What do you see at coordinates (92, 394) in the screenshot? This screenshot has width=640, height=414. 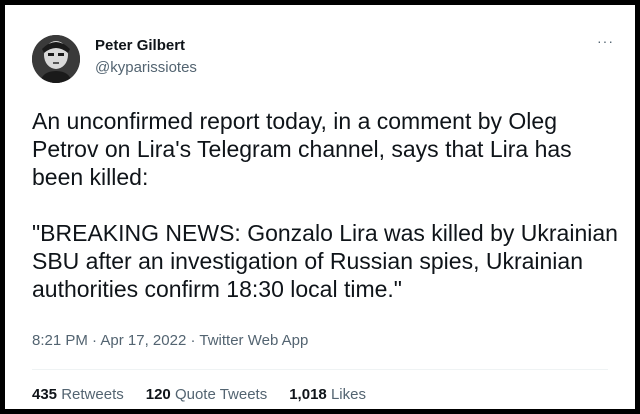 I see `retweets-label: Retweets` at bounding box center [92, 394].